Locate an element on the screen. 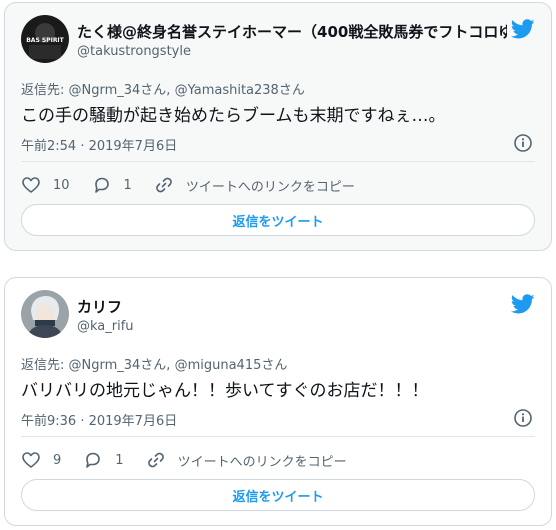 The image size is (556, 530). avatar is located at coordinates (45, 314).